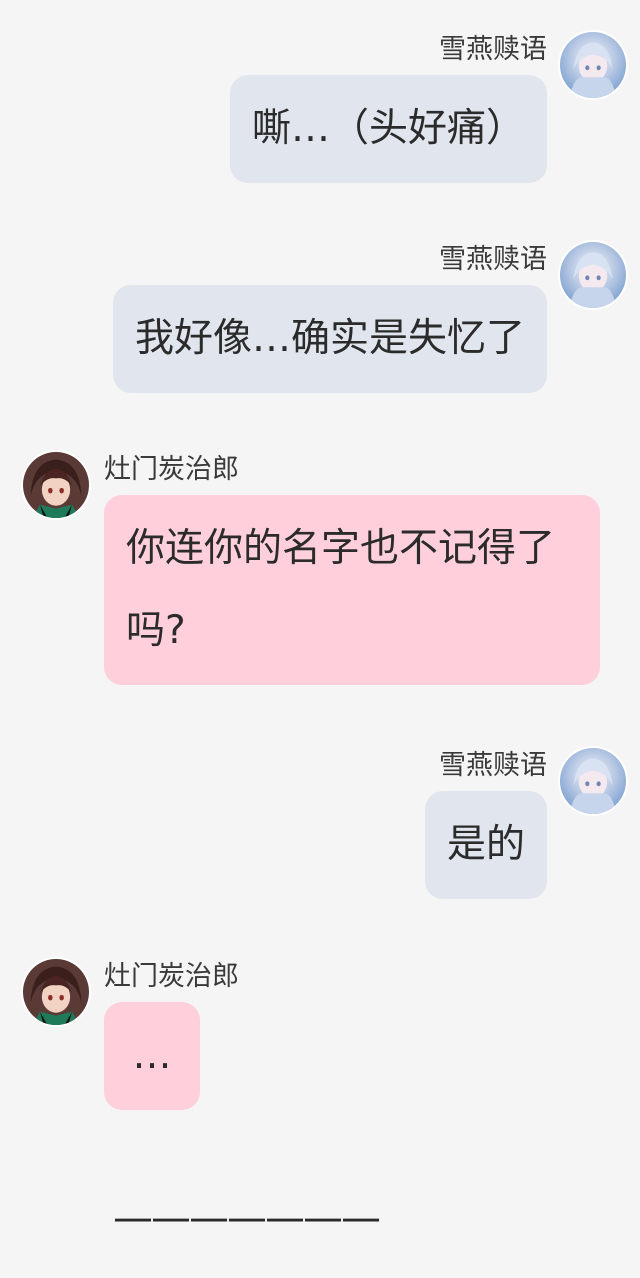  I want to click on message-bubble: 你连你的名字也不记得了吗?, so click(352, 590).